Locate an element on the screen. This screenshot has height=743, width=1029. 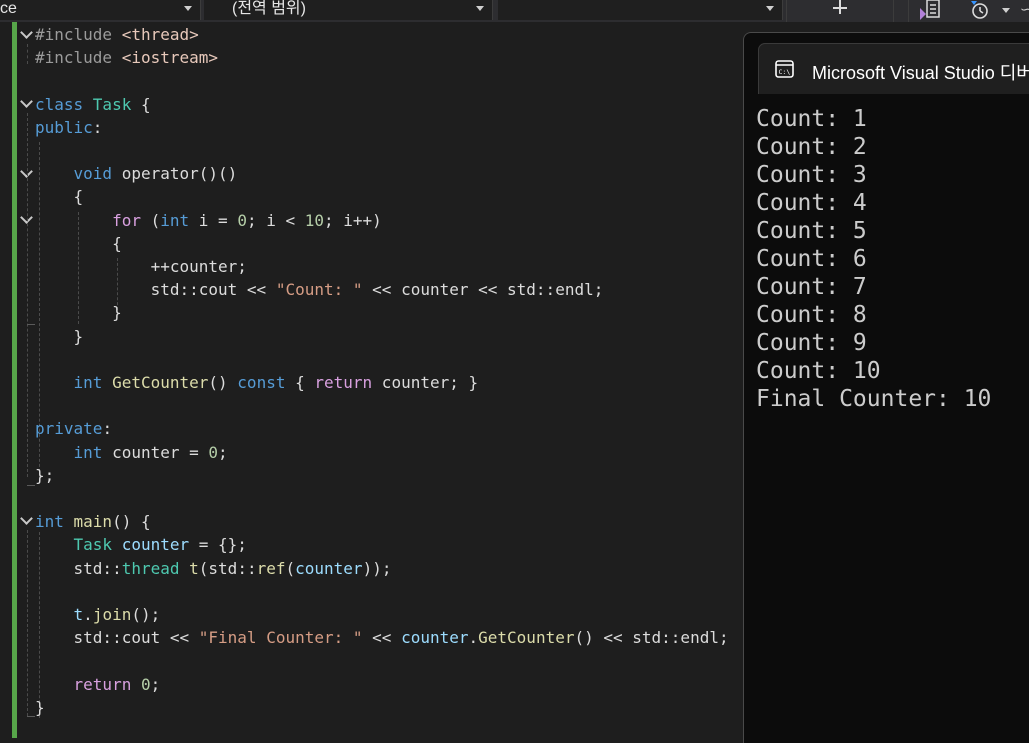
scope-dropdown: ce is located at coordinates (100, 10).